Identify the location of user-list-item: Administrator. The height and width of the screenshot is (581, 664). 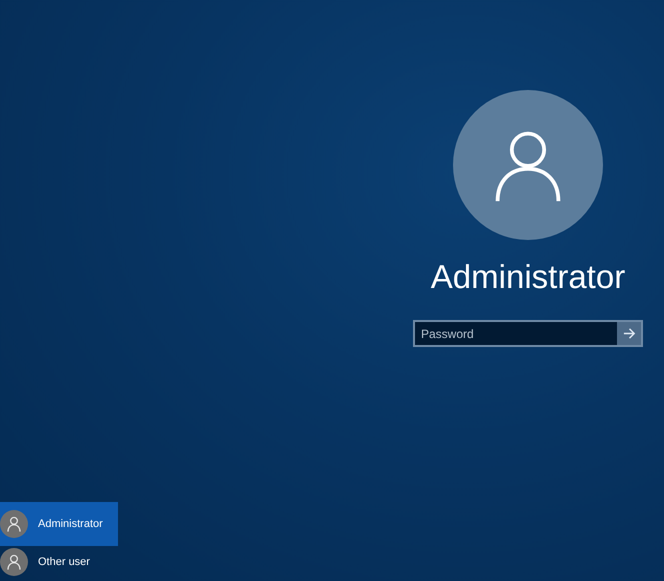
(59, 524).